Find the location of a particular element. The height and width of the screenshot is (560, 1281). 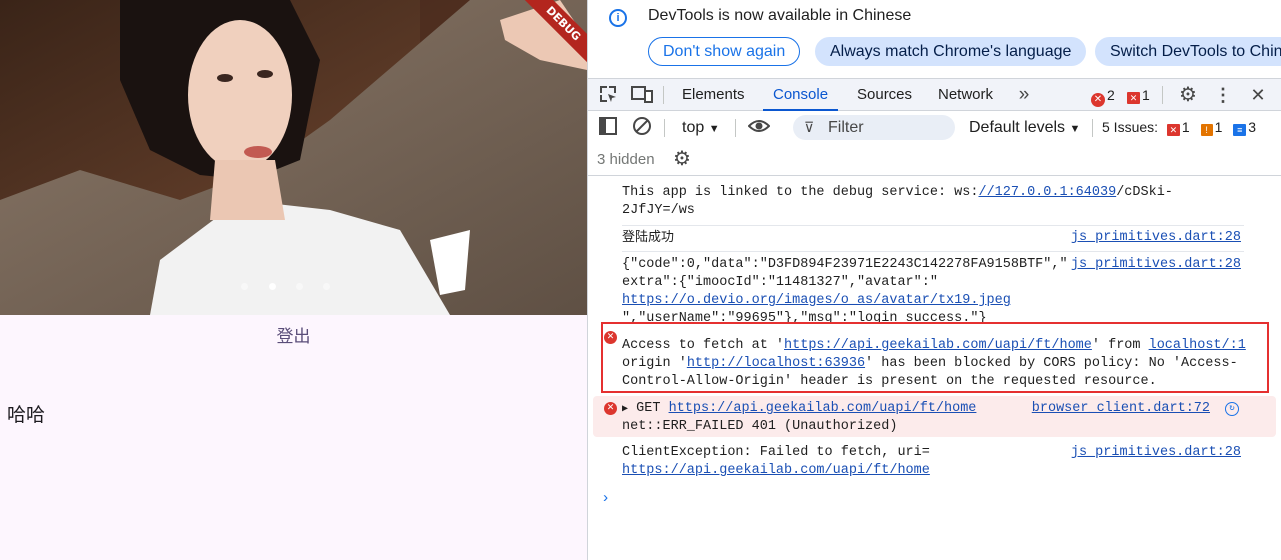

live-expression-eye-icon is located at coordinates (759, 127).